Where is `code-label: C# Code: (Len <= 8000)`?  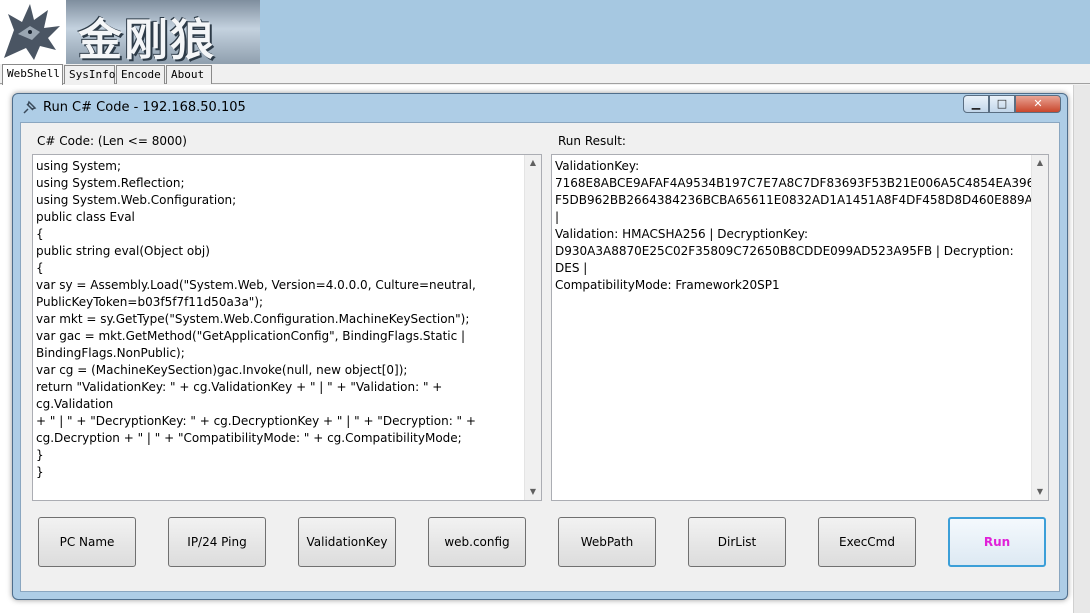 code-label: C# Code: (Len <= 8000) is located at coordinates (112, 141).